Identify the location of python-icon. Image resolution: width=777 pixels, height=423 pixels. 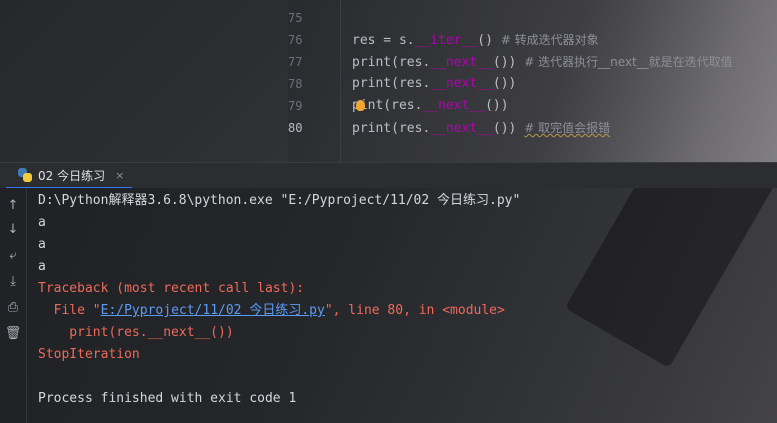
(25, 175).